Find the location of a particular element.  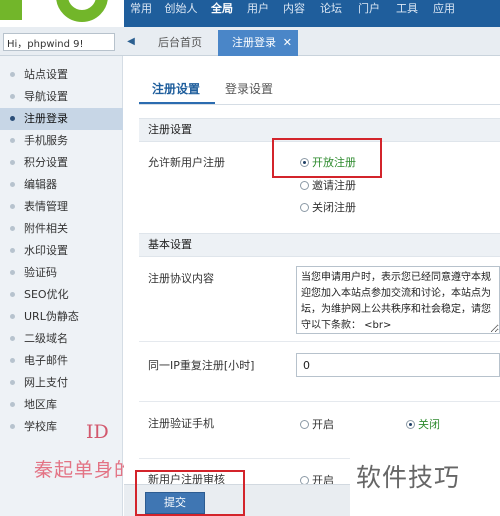

tab-admin-home: 后台首页 is located at coordinates (180, 43).